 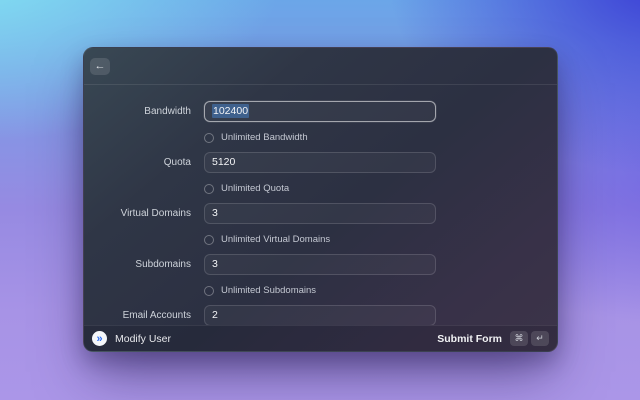 I want to click on unlimited-bandwidth-row: Unlimited Bandwidth, so click(x=380, y=137).